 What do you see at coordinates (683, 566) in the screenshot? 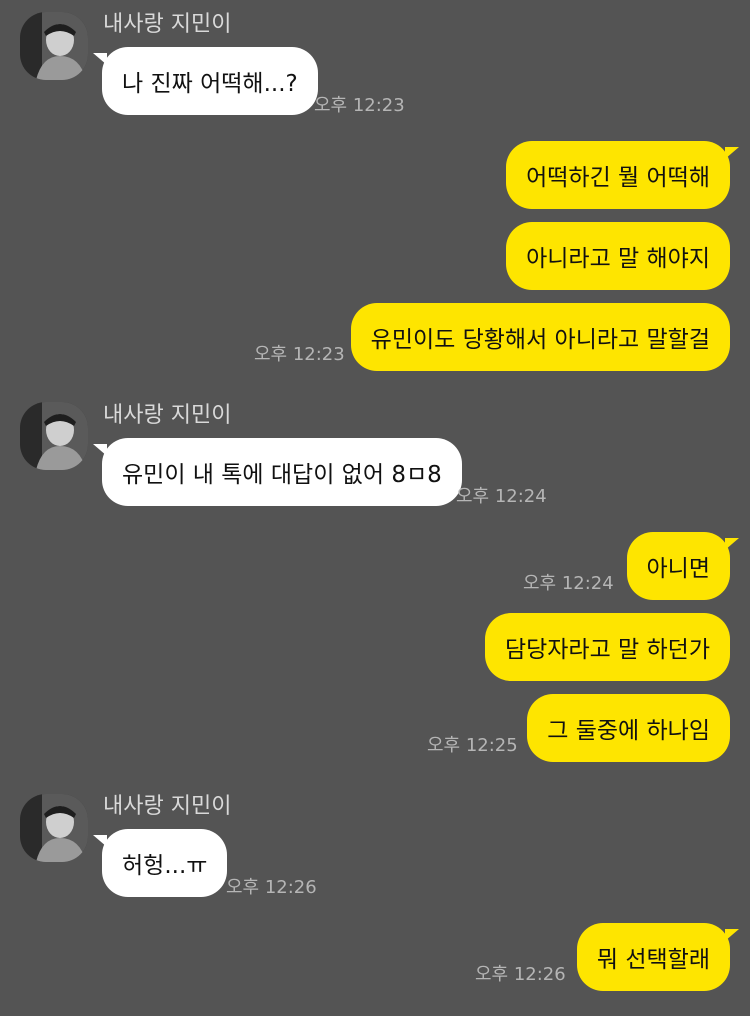
I see `message-bubble-outgoing: 아니면` at bounding box center [683, 566].